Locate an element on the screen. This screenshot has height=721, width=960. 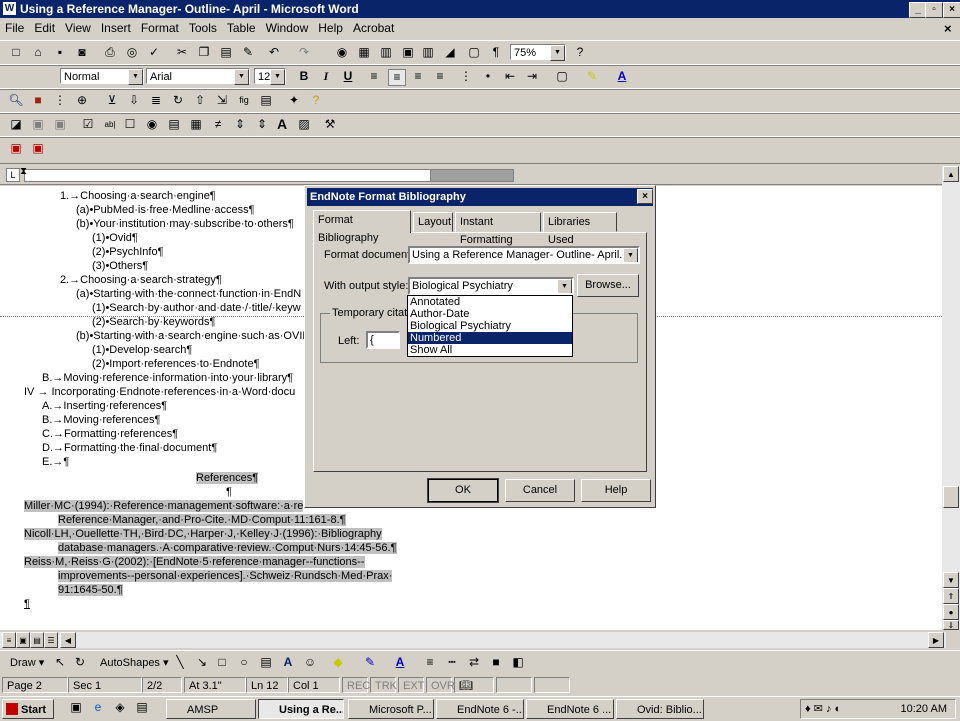
new-document-icon: □ is located at coordinates (16, 52).